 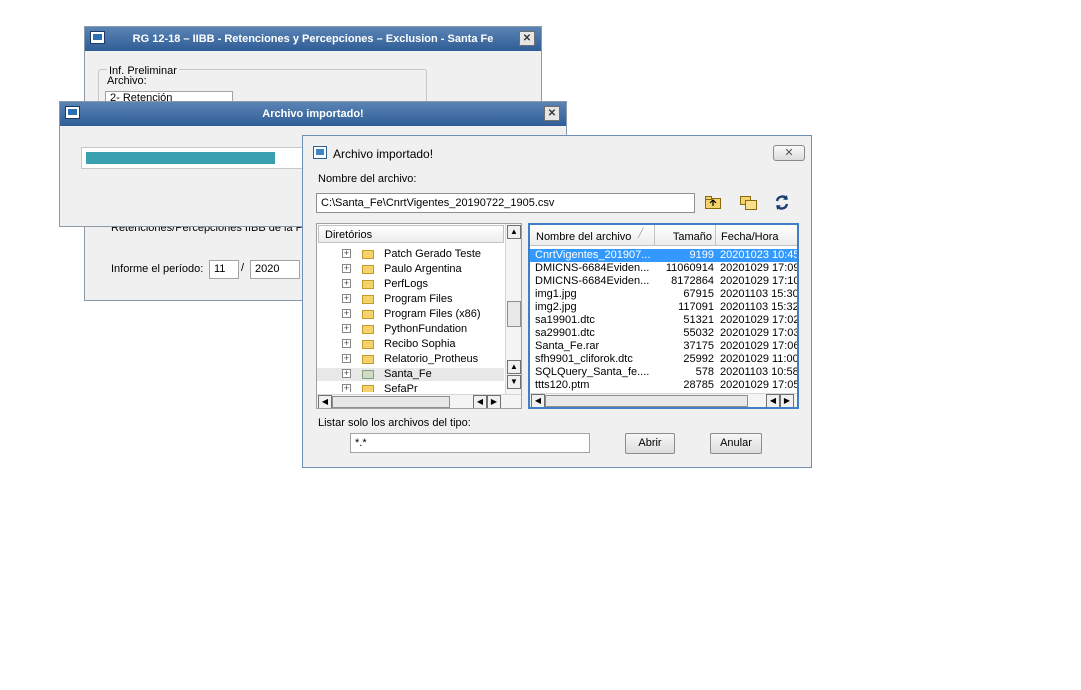 I want to click on col-date-header: Fecha/Hora, so click(x=756, y=235).